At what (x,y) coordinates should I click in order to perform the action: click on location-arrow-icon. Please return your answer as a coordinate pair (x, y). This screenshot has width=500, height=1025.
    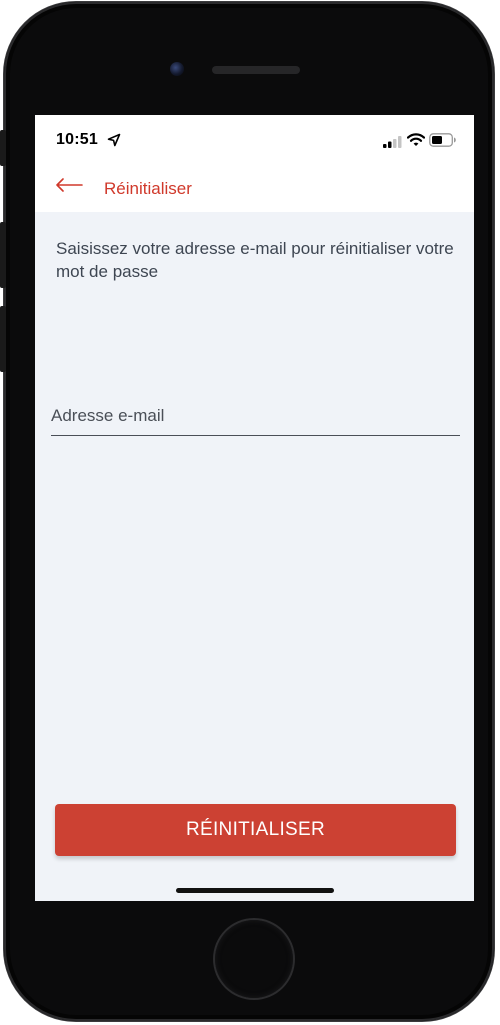
    Looking at the image, I should click on (114, 140).